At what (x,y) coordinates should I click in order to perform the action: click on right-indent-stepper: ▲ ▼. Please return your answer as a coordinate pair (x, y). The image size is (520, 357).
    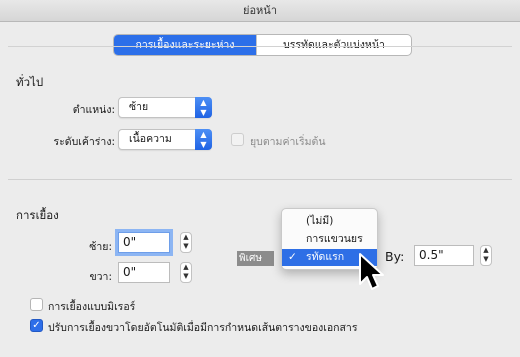
    Looking at the image, I should click on (186, 272).